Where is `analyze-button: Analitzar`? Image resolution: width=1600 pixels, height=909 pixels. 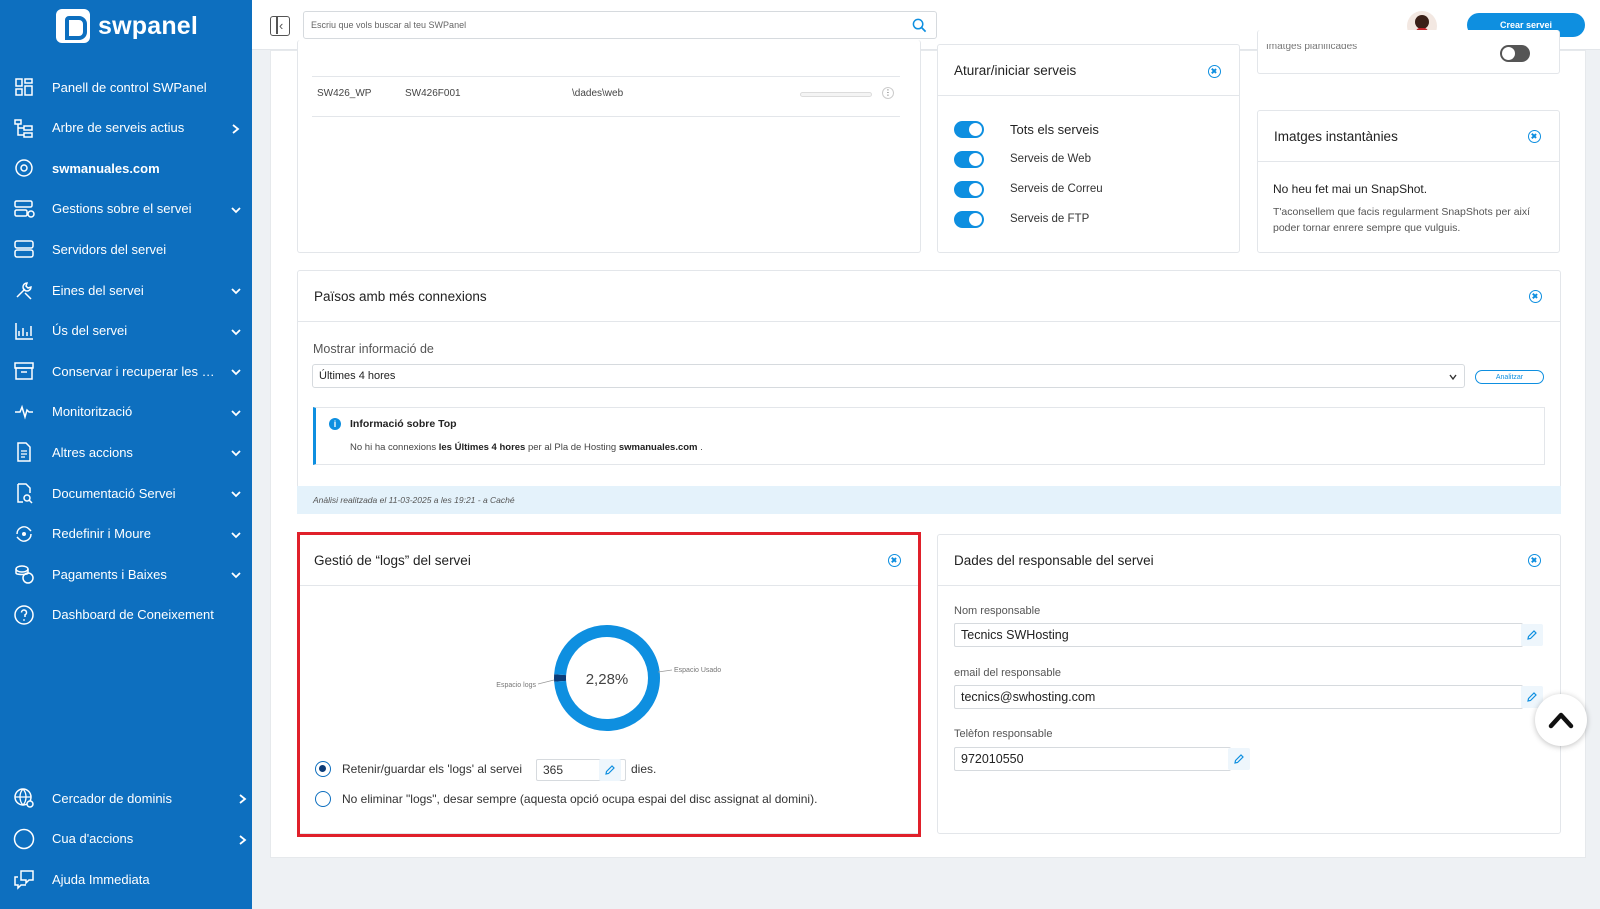
analyze-button: Analitzar is located at coordinates (1509, 377).